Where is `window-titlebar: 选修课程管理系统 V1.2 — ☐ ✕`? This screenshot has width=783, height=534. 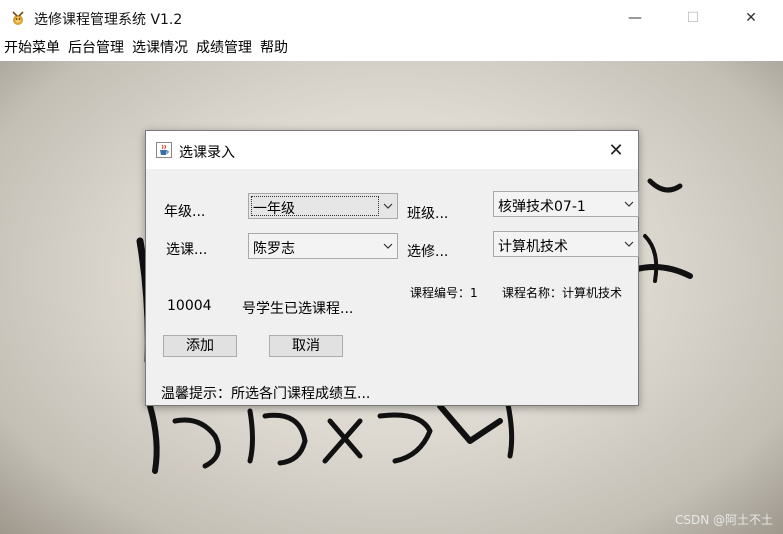
window-titlebar: 选修课程管理系统 V1.2 — ☐ ✕ is located at coordinates (391, 18).